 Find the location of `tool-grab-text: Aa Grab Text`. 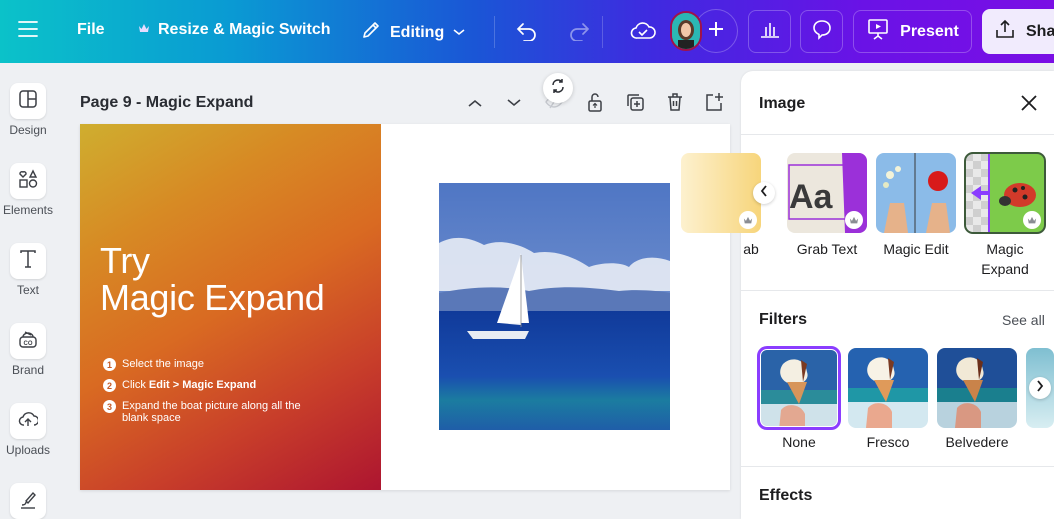

tool-grab-text: Aa Grab Text is located at coordinates (827, 206).